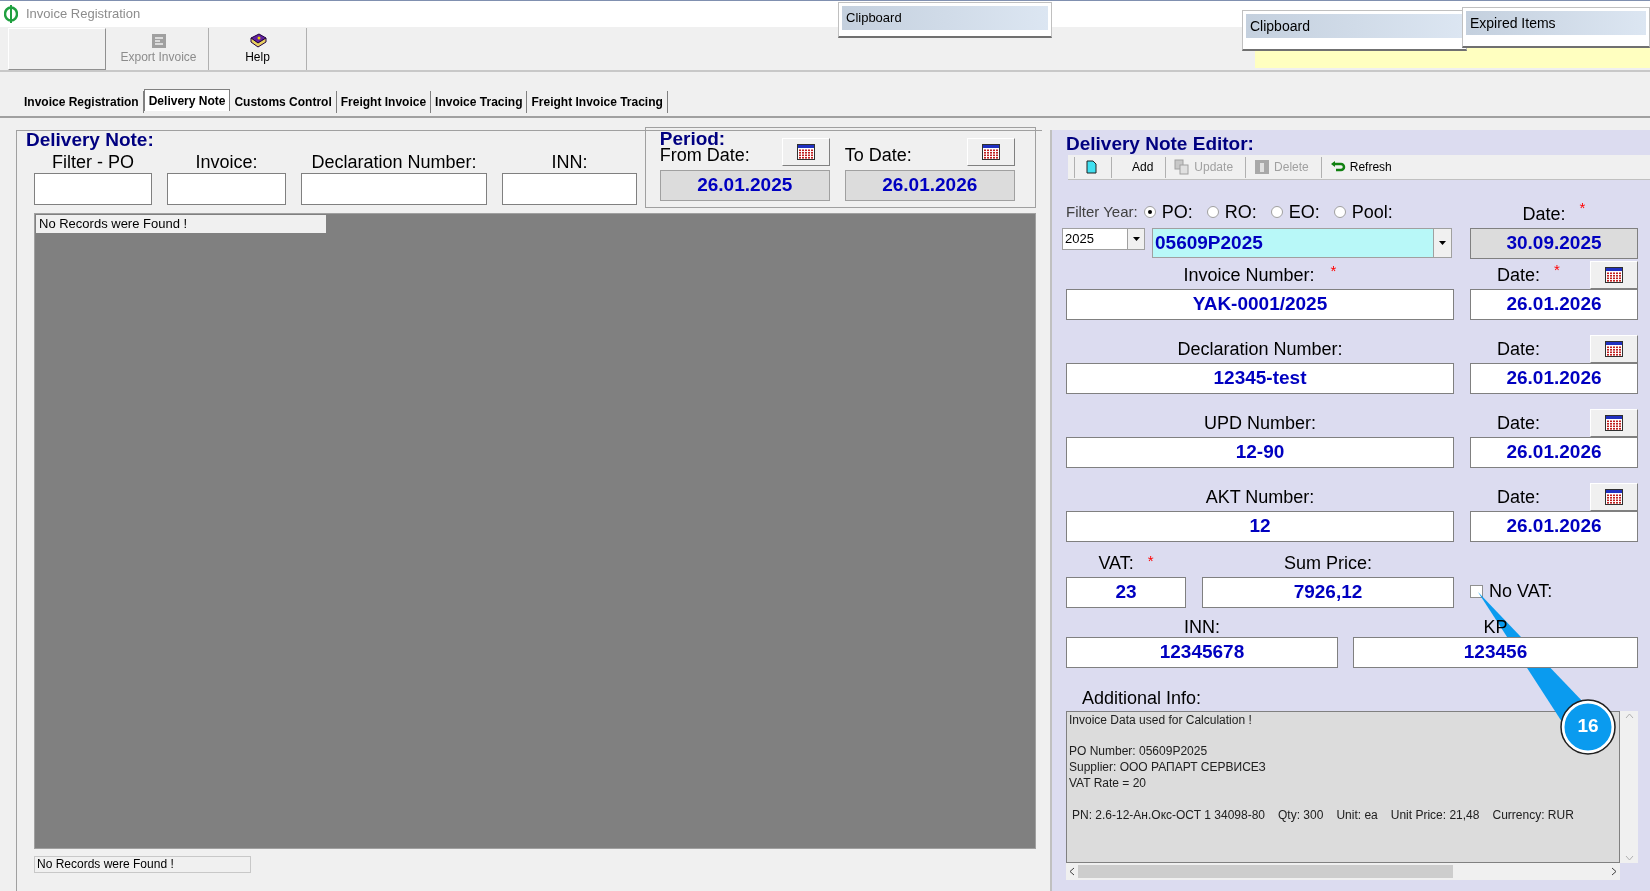 This screenshot has height=891, width=1650. Describe the element at coordinates (1116, 563) in the screenshot. I see `field-label: VAT:` at that location.